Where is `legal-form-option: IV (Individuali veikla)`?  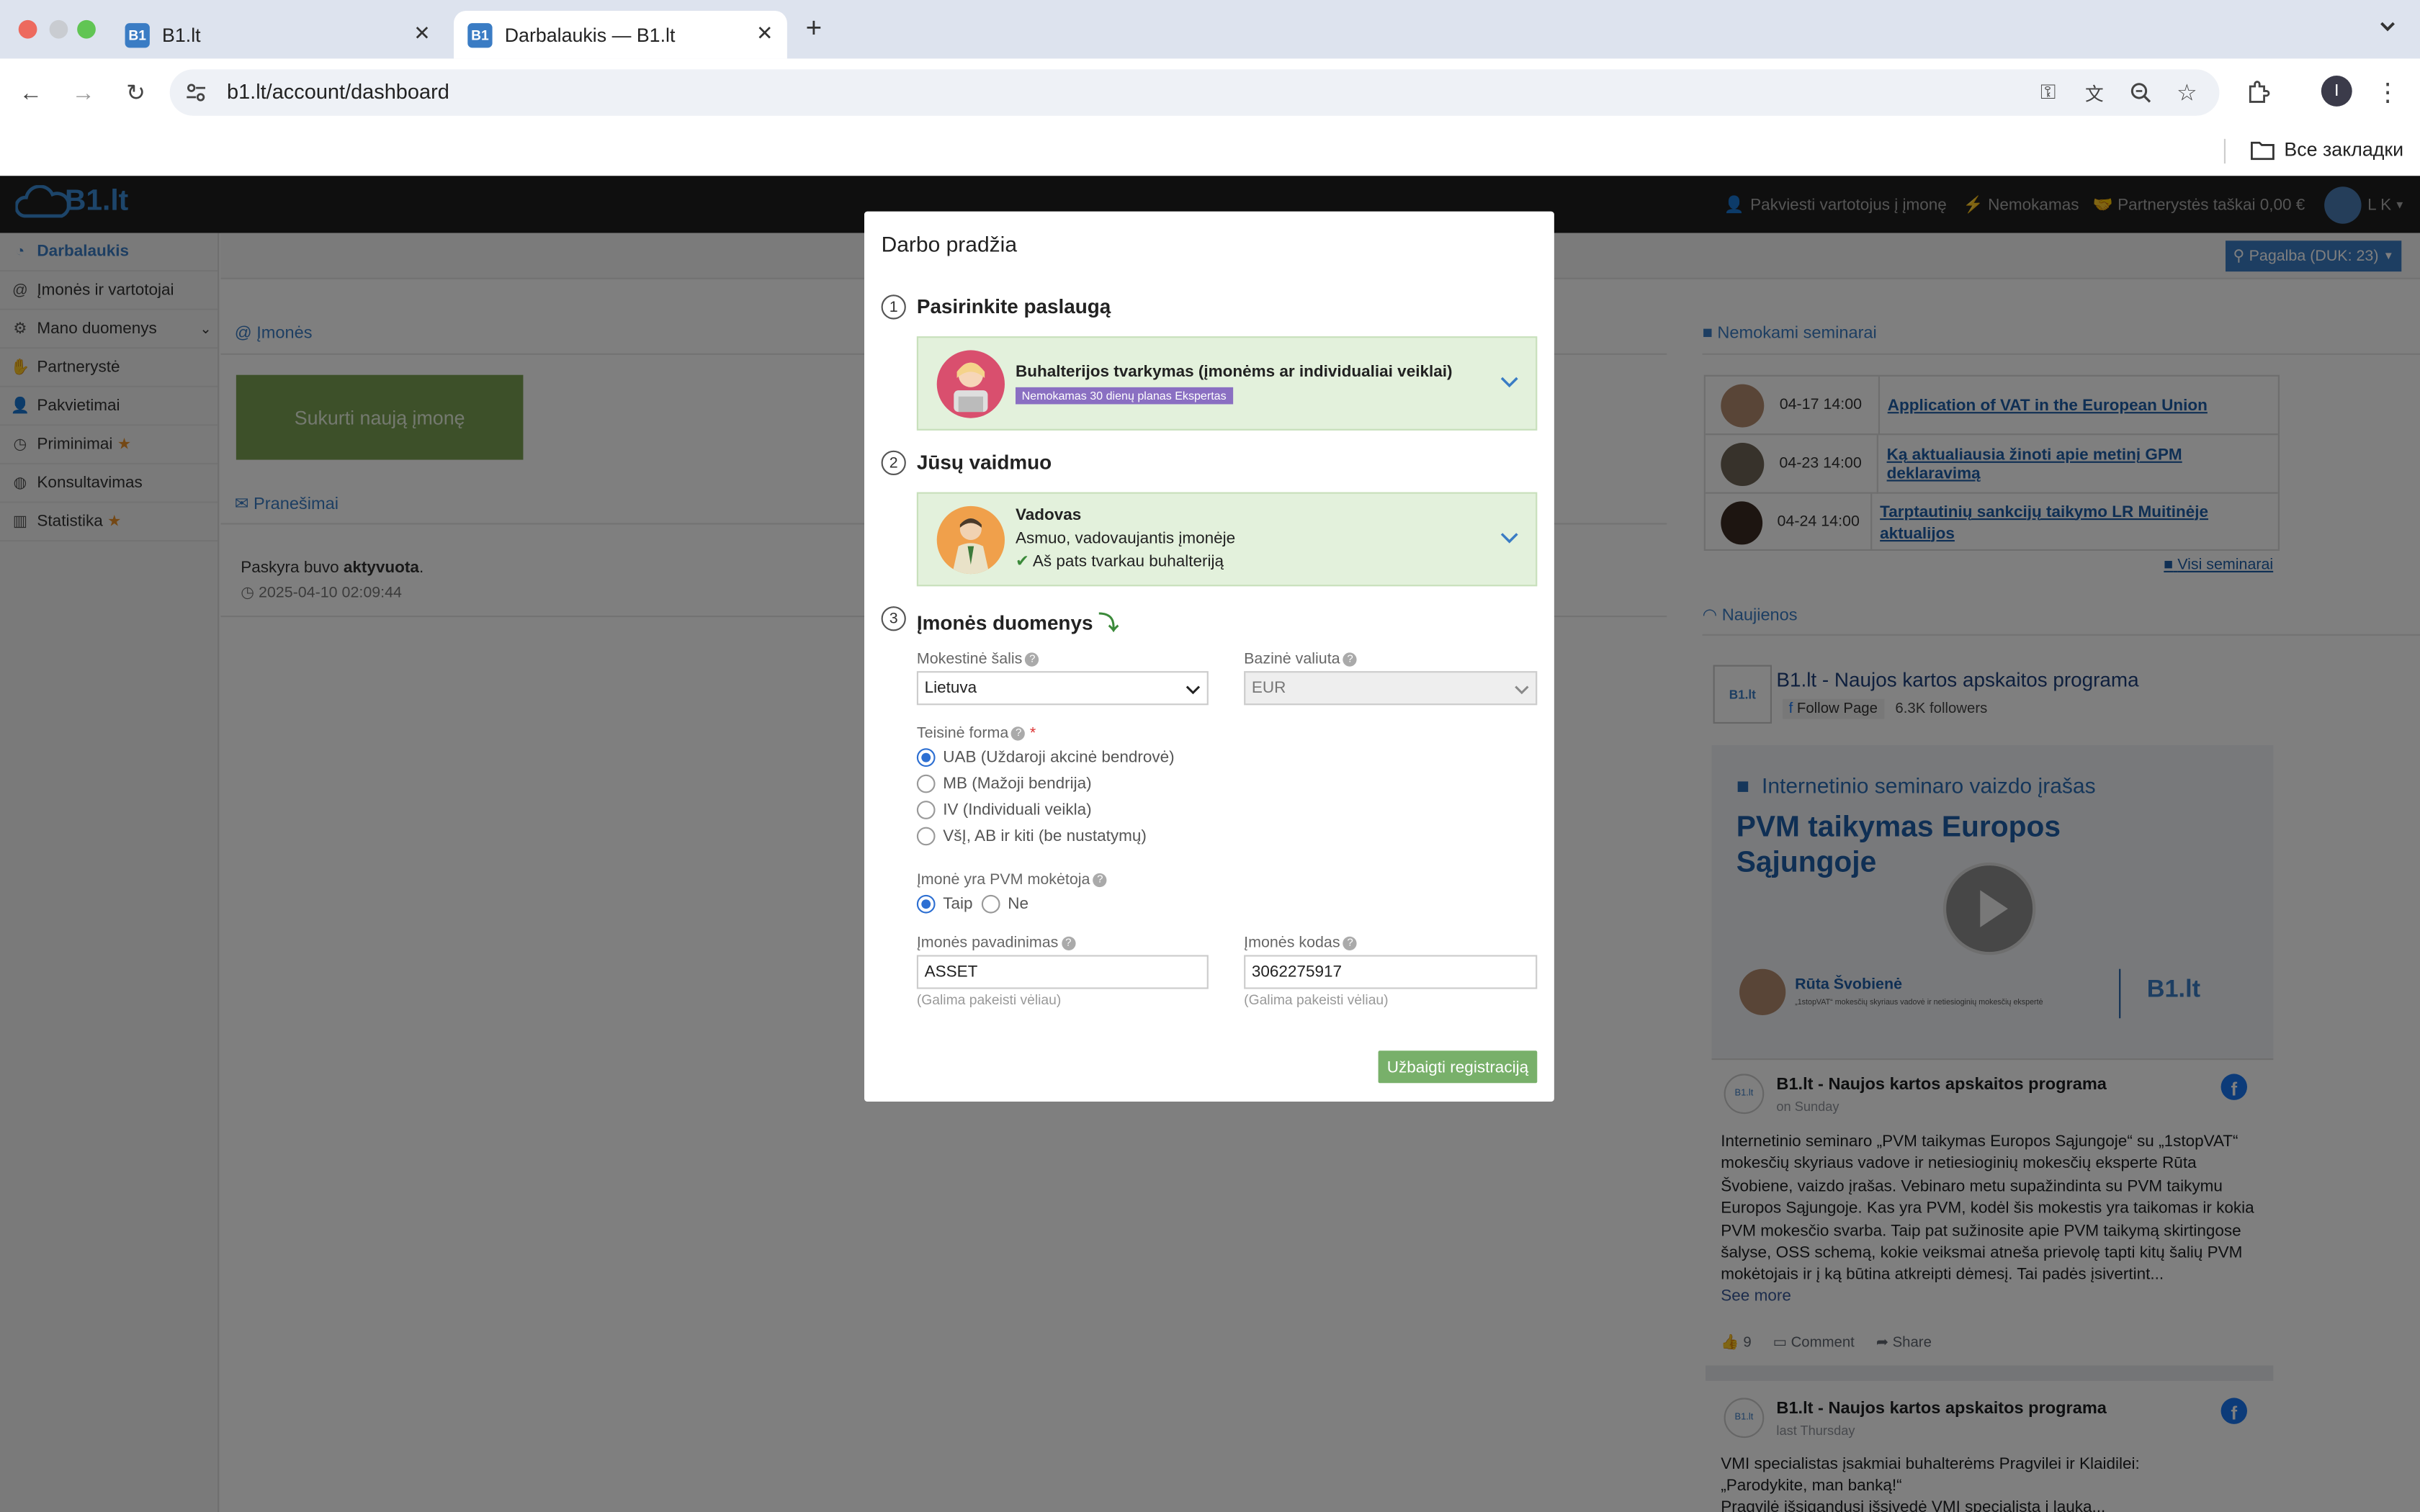
legal-form-option: IV (Individuali veikla) is located at coordinates (1004, 810).